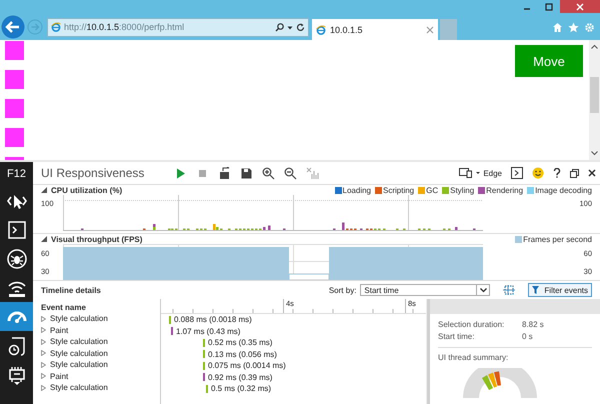  I want to click on browser-tab: 10.0.1.5, so click(375, 29).